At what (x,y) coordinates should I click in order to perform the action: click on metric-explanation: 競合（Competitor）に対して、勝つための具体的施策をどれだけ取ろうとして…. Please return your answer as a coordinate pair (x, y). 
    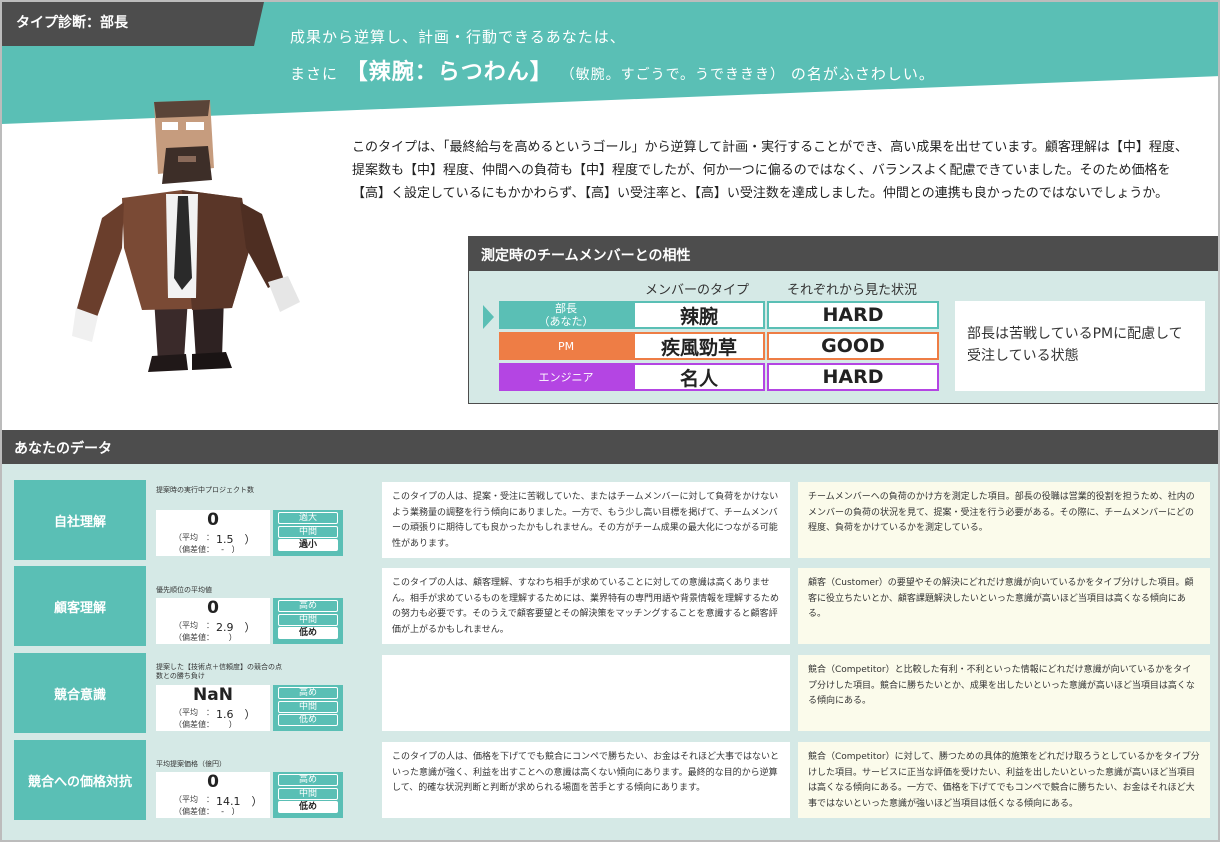
    Looking at the image, I should click on (1004, 780).